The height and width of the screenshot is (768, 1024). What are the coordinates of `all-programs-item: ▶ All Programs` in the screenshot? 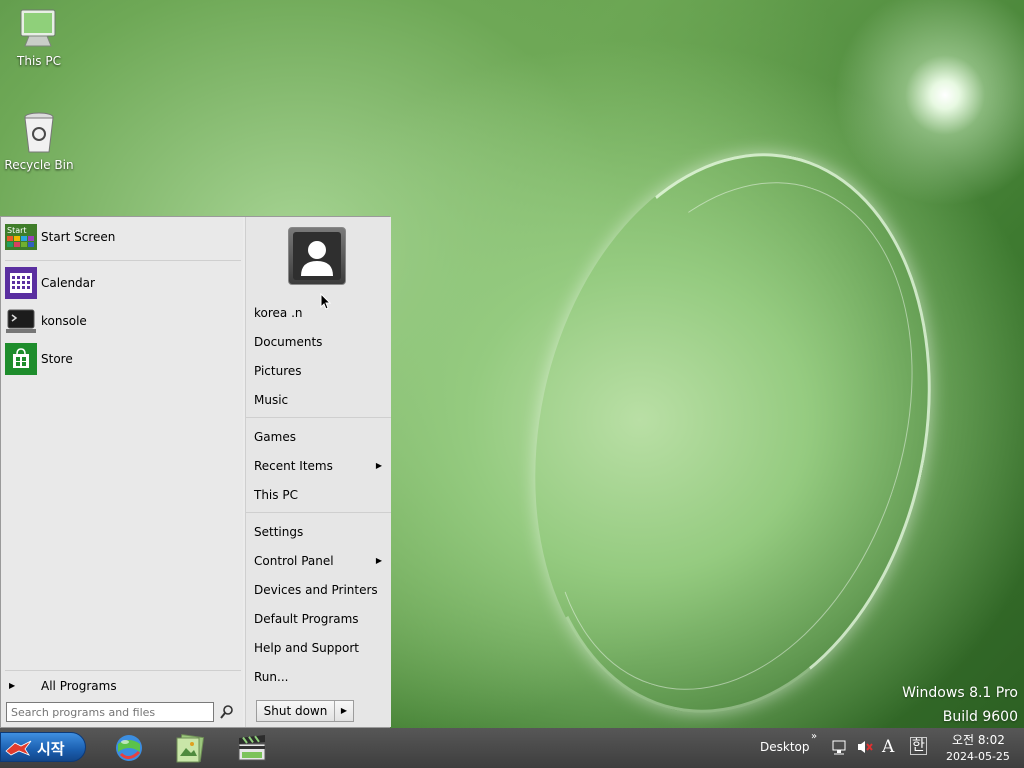 It's located at (123, 686).